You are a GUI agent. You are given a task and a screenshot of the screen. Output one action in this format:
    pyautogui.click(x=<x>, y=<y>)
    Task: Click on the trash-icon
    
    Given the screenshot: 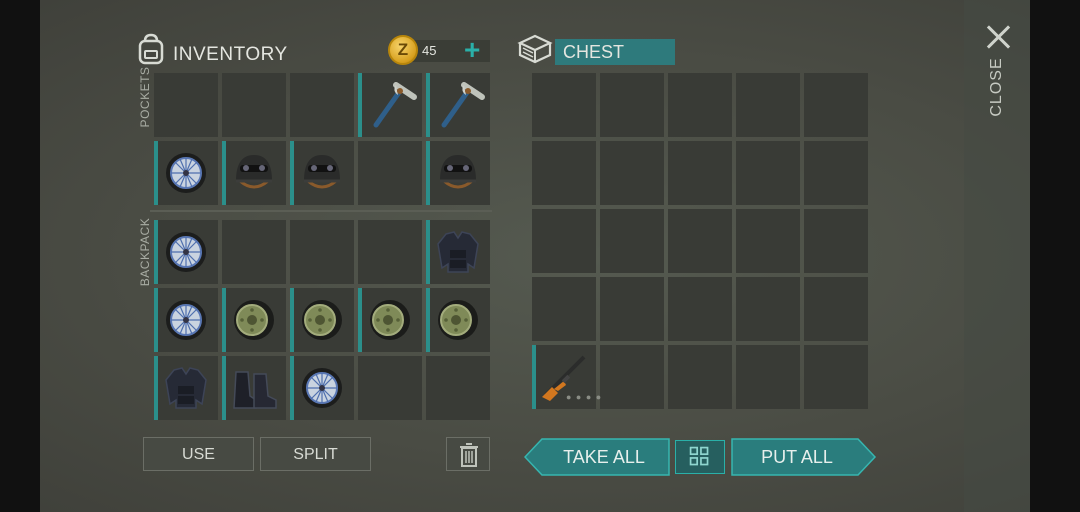 What is the action you would take?
    pyautogui.click(x=469, y=455)
    